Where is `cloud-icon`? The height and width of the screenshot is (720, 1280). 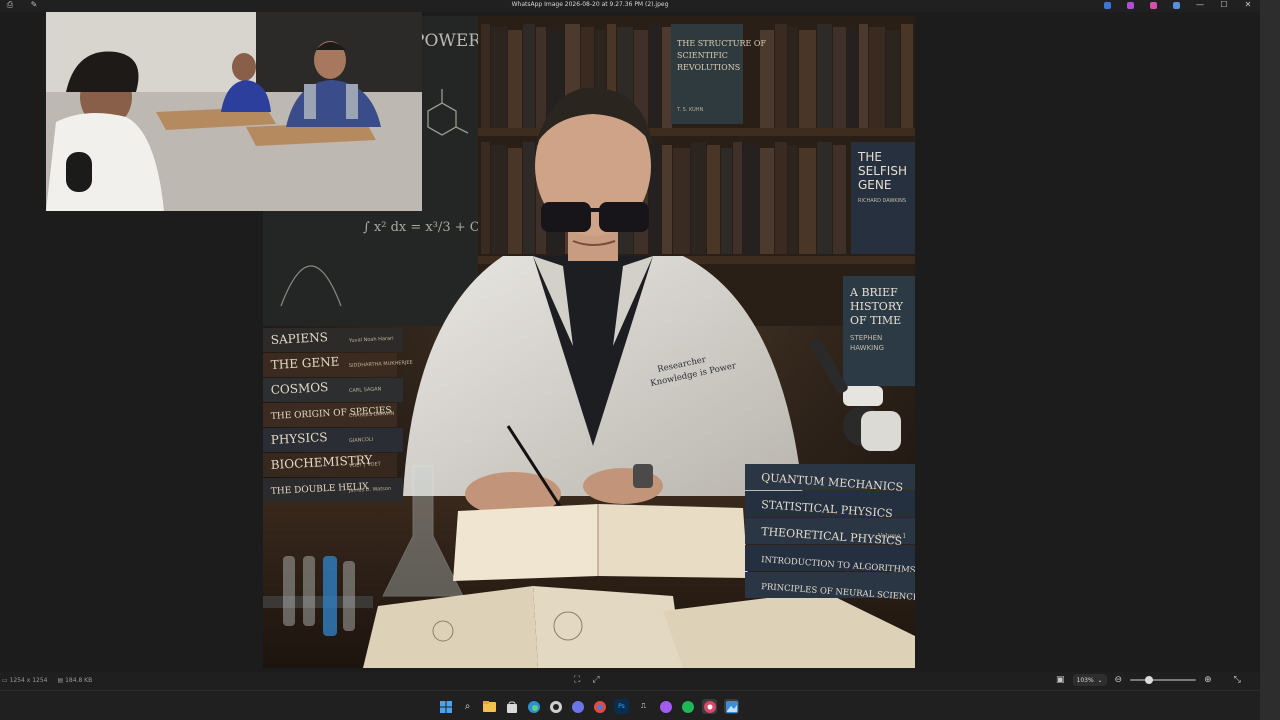
cloud-icon is located at coordinates (1176, 5).